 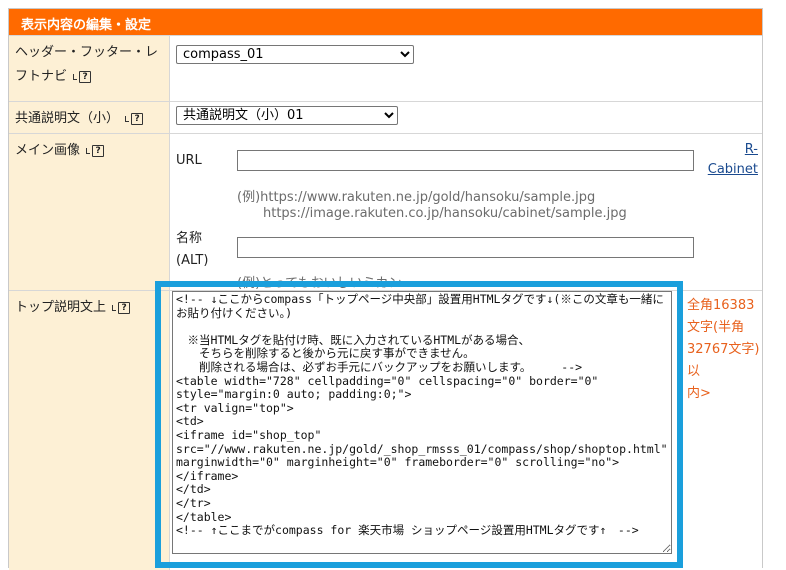 What do you see at coordinates (86, 25) in the screenshot?
I see `section-title: 表示内容の編集・設定` at bounding box center [86, 25].